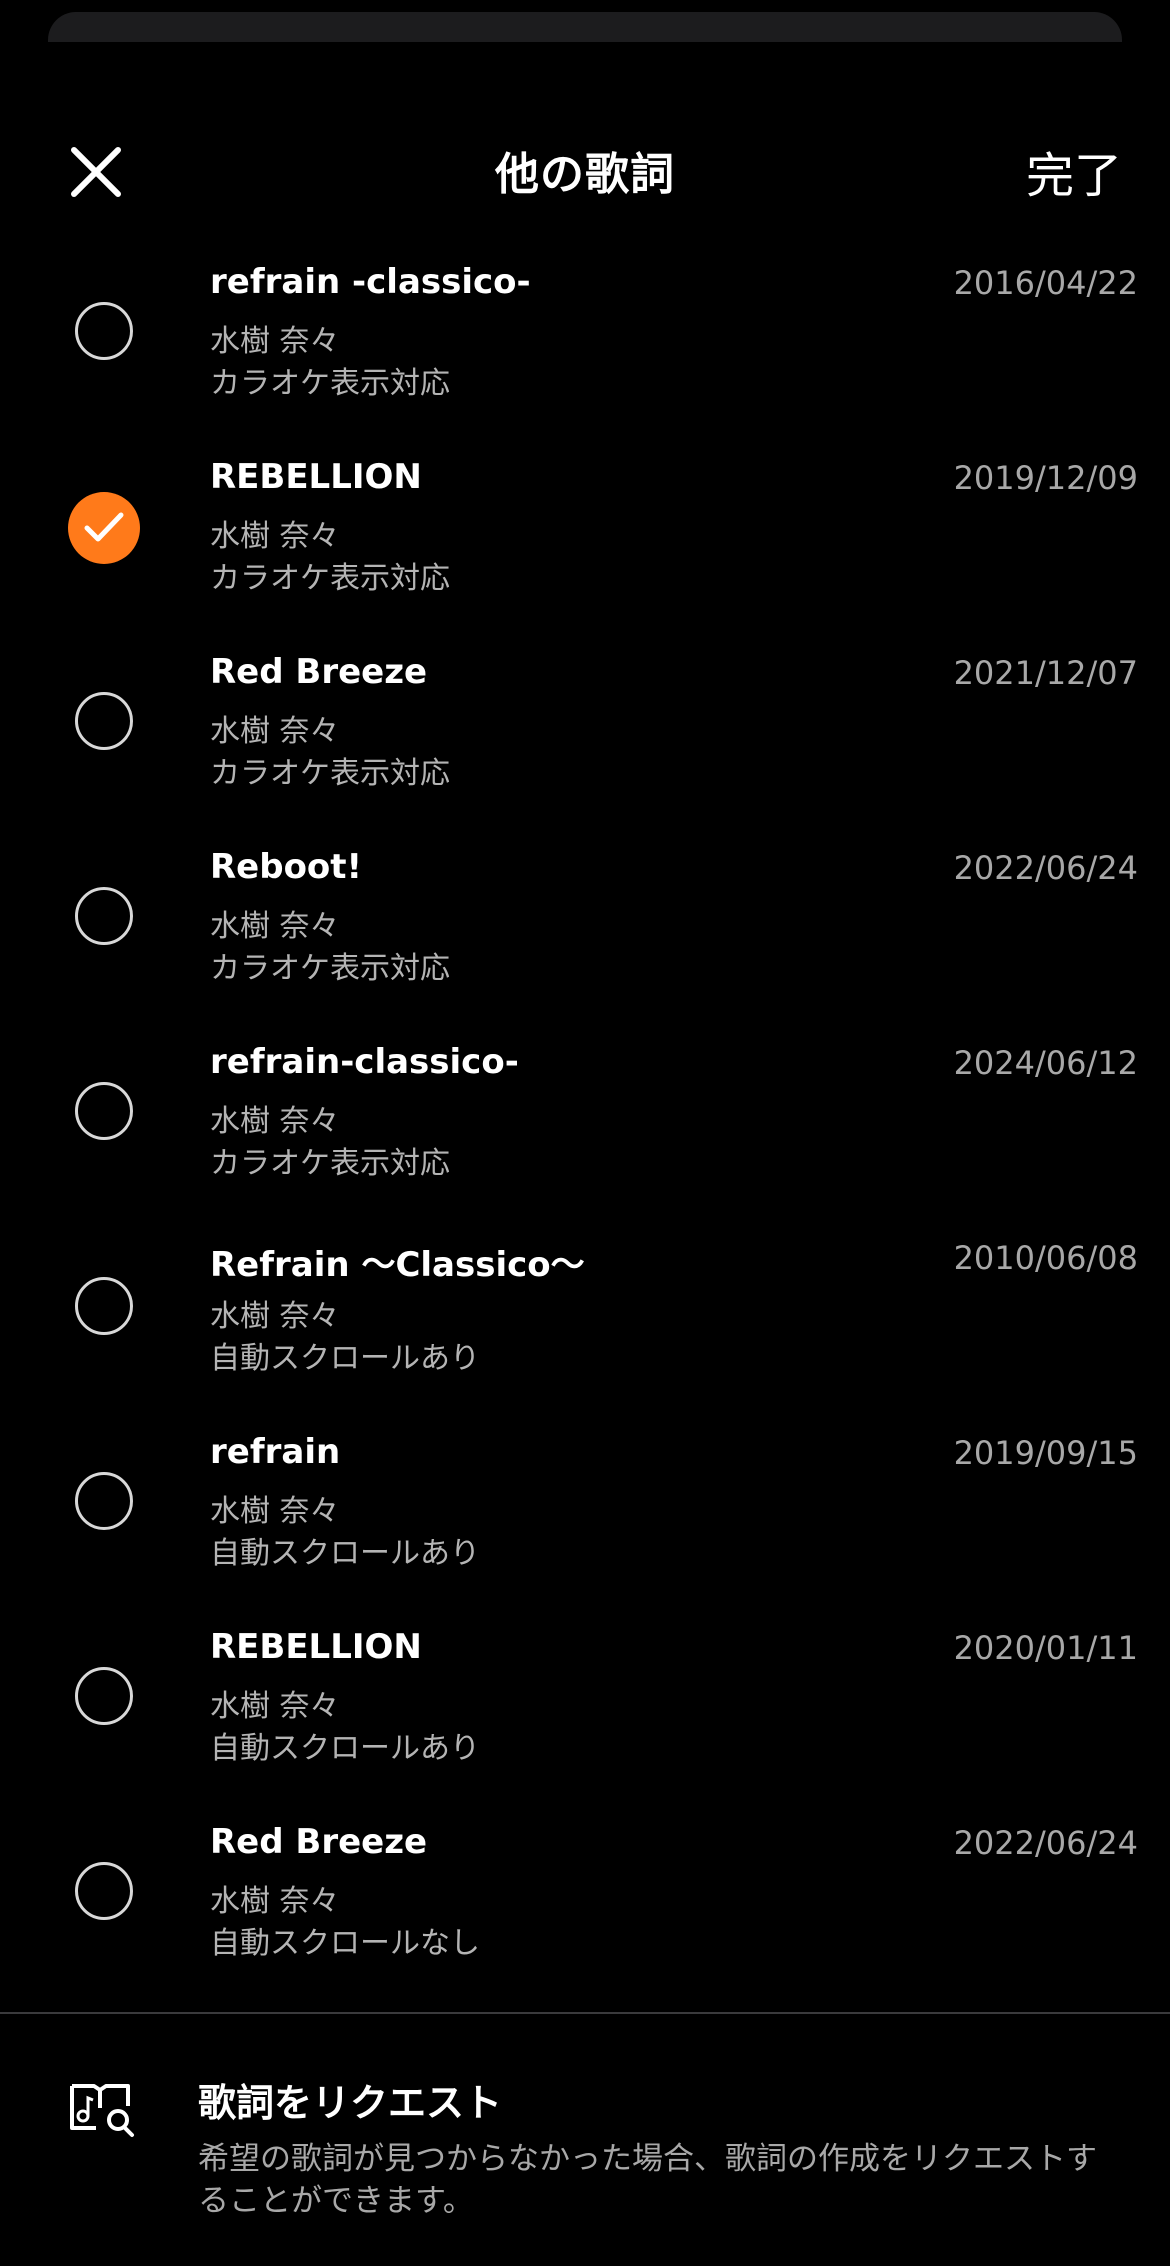  Describe the element at coordinates (350, 2103) in the screenshot. I see `request-title: 歌詞をリクエスト` at that location.